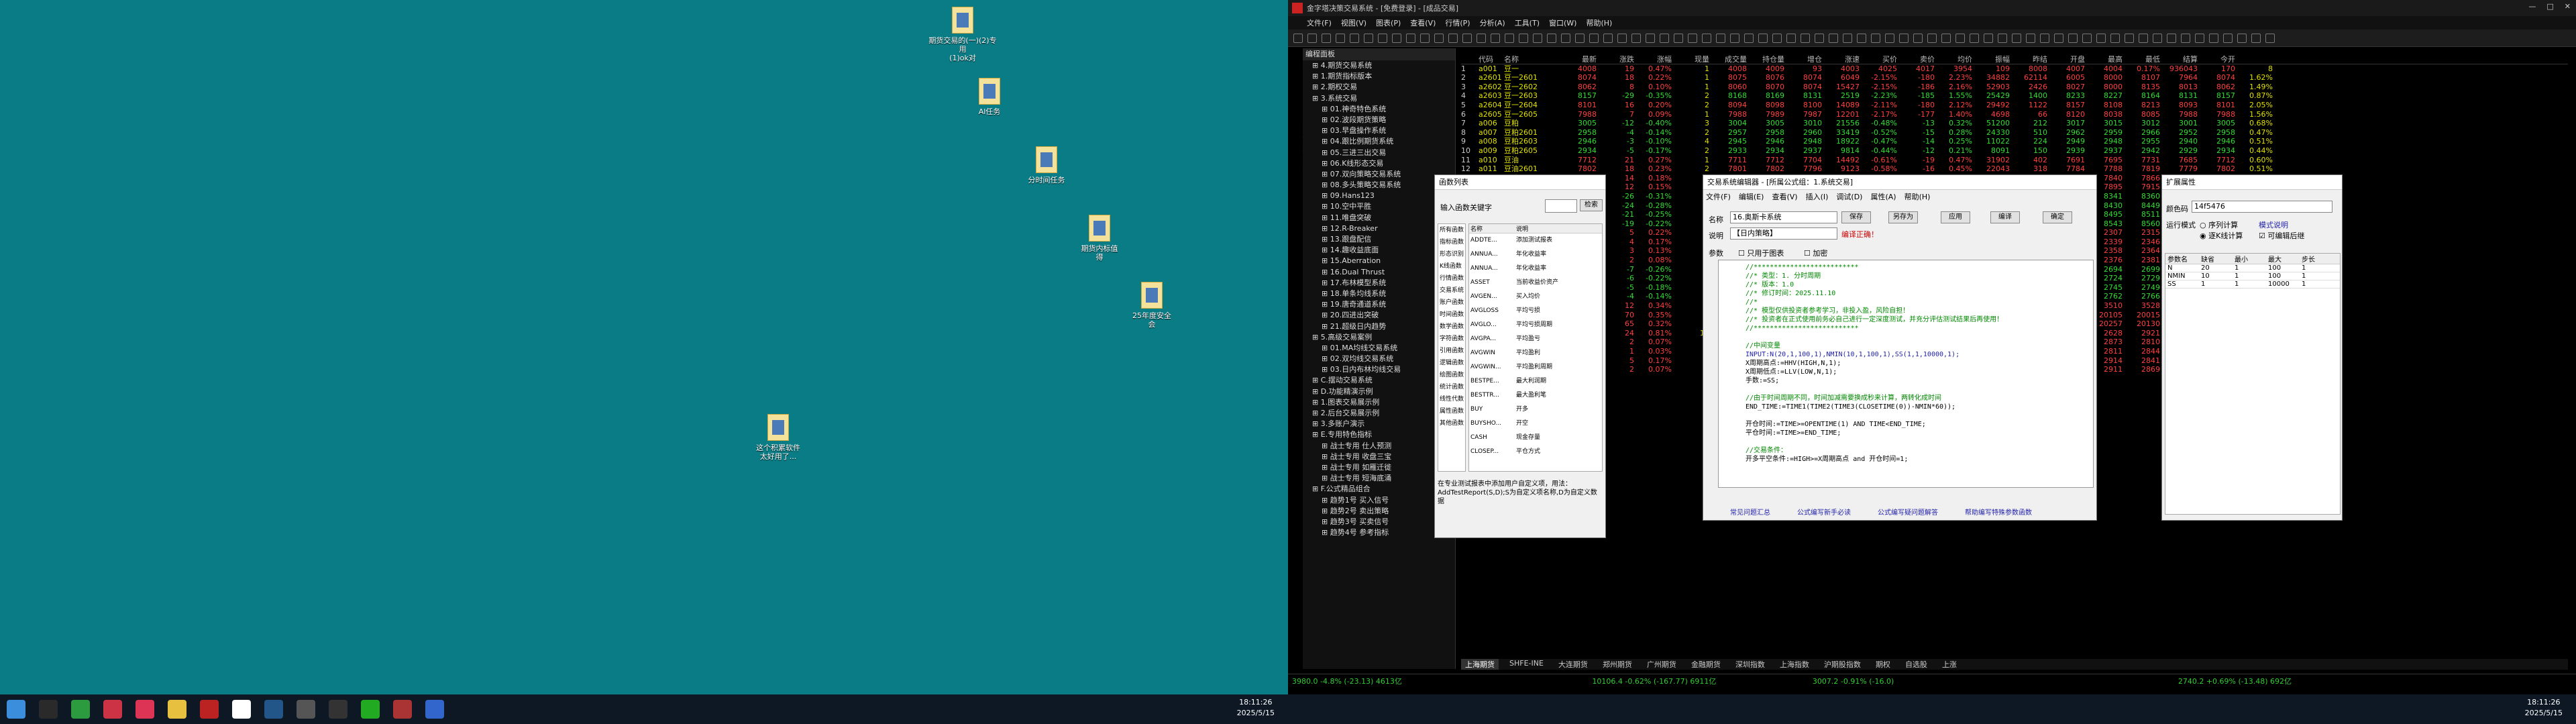 The image size is (2576, 724). Describe the element at coordinates (1379, 185) in the screenshot. I see `tree-item: ⊞ 08.多头策略交易系统` at that location.